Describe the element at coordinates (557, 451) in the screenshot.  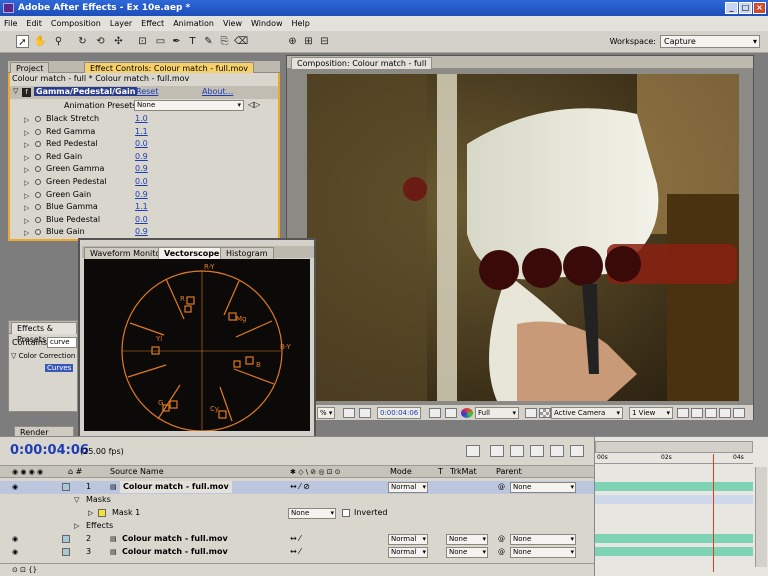
I see `motion-blur-icon` at that location.